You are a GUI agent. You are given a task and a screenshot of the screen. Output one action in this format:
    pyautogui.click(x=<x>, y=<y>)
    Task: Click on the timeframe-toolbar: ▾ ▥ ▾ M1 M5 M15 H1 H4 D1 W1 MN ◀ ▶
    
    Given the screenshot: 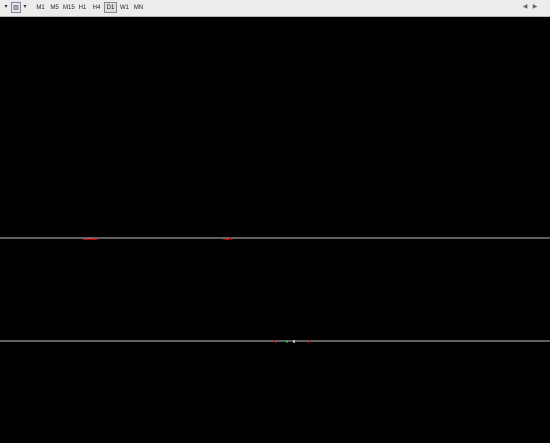 What is the action you would take?
    pyautogui.click(x=275, y=8)
    